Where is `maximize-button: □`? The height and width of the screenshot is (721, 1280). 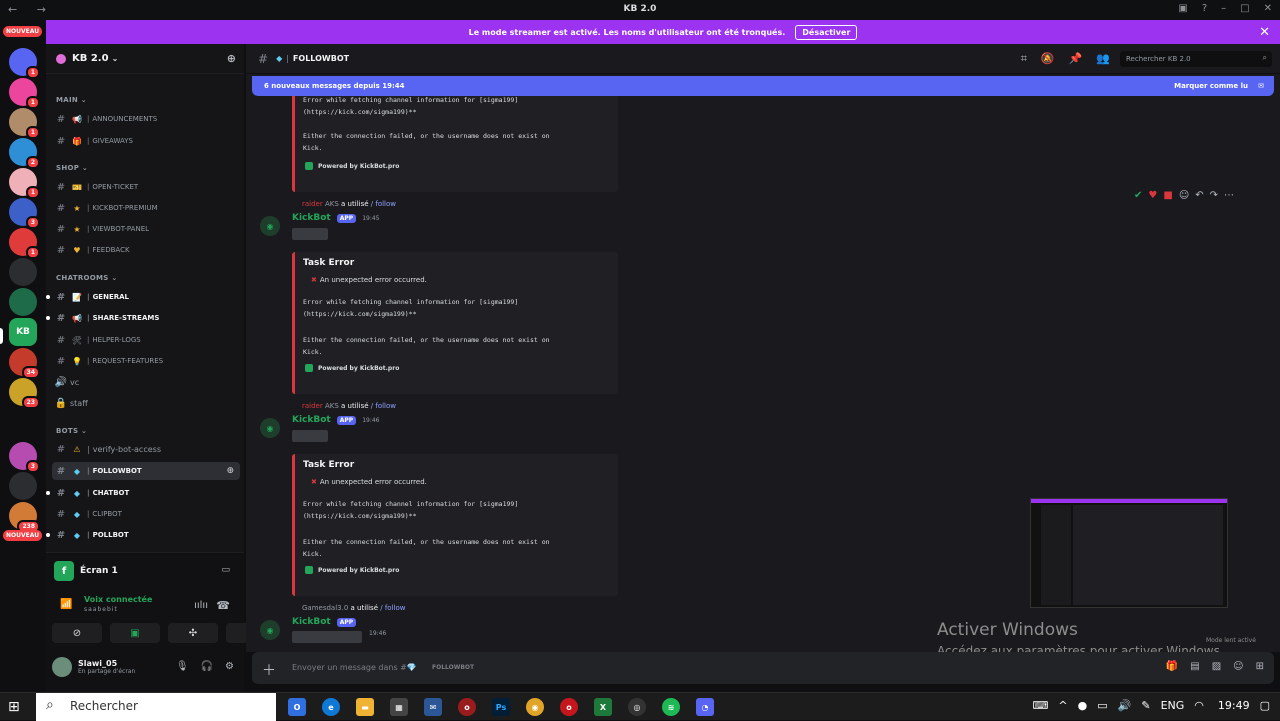
maximize-button: □ is located at coordinates (1244, 8).